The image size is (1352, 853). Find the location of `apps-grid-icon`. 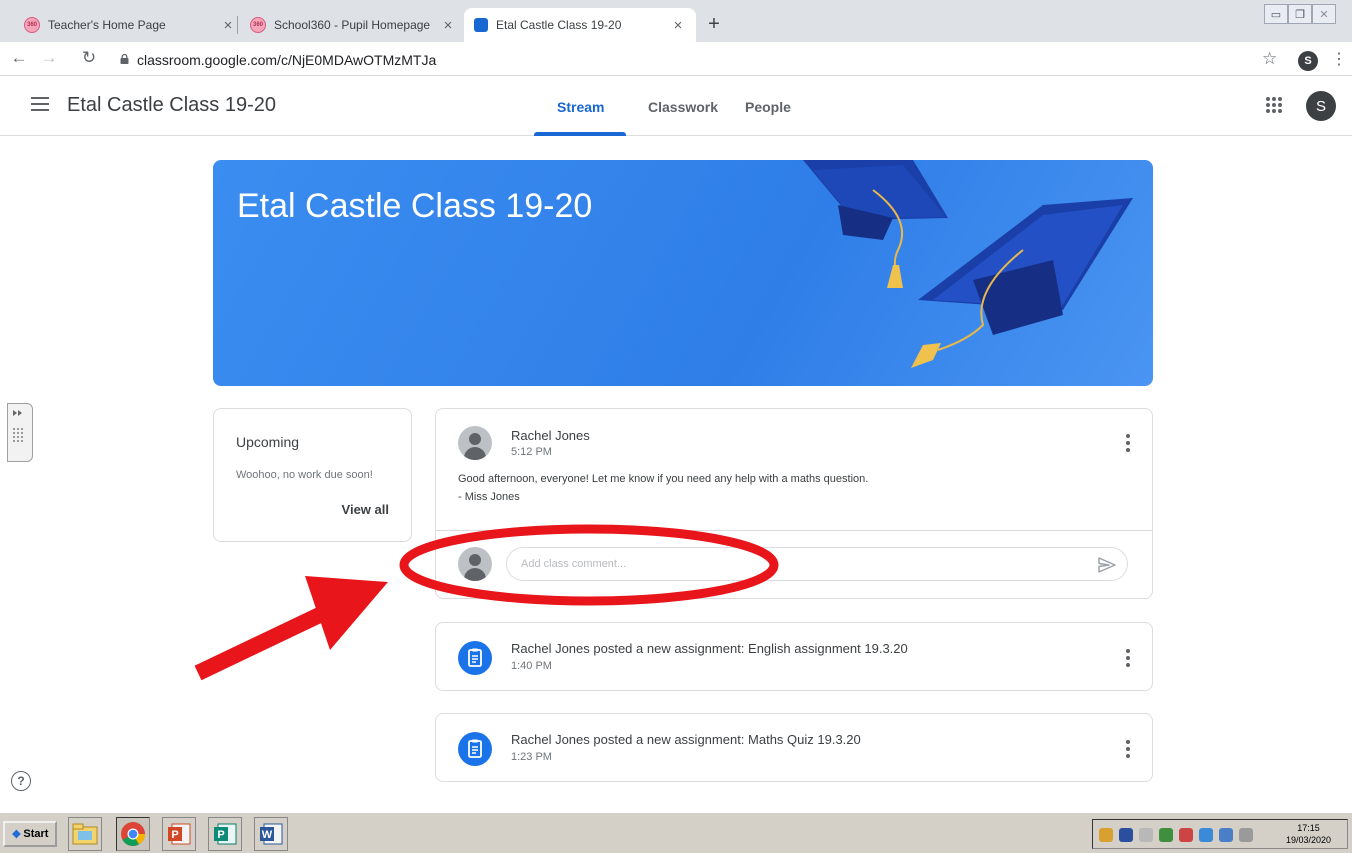

apps-grid-icon is located at coordinates (1274, 105).